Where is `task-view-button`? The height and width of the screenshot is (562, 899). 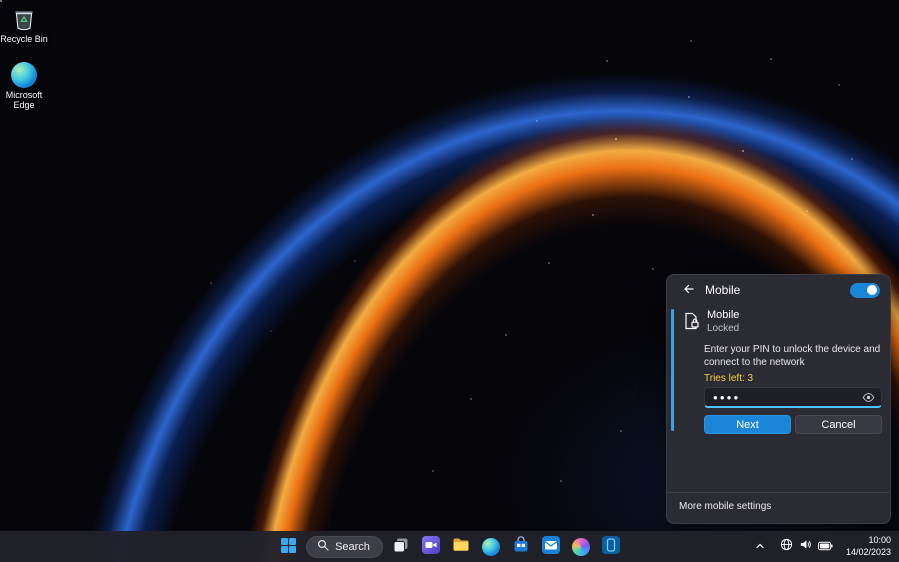 task-view-button is located at coordinates (401, 547).